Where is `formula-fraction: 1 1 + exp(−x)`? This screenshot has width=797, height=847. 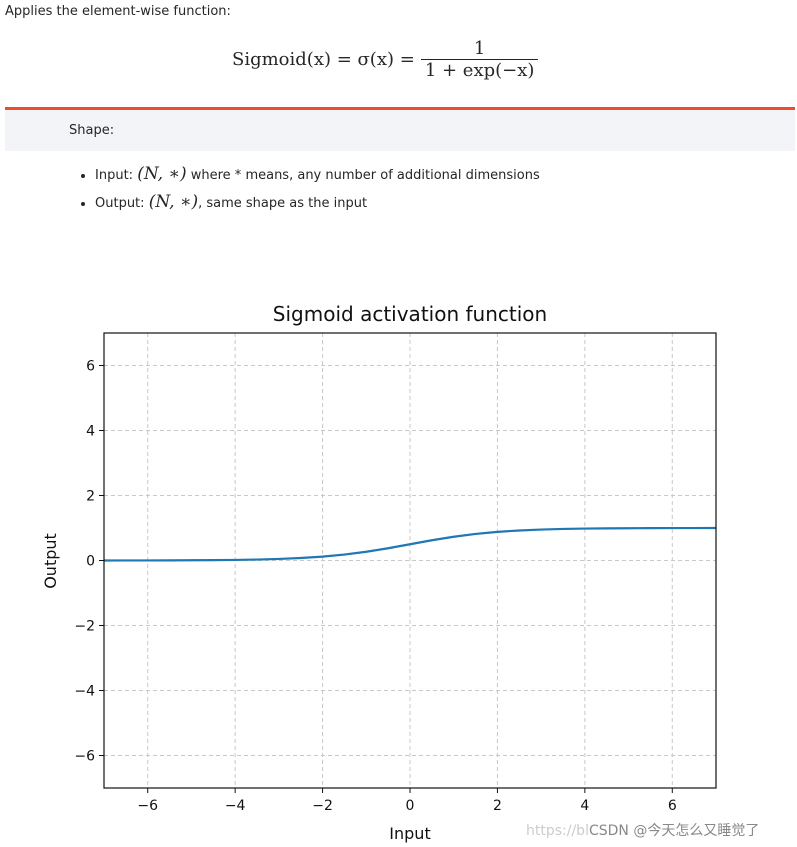 formula-fraction: 1 1 + exp(−x) is located at coordinates (479, 59).